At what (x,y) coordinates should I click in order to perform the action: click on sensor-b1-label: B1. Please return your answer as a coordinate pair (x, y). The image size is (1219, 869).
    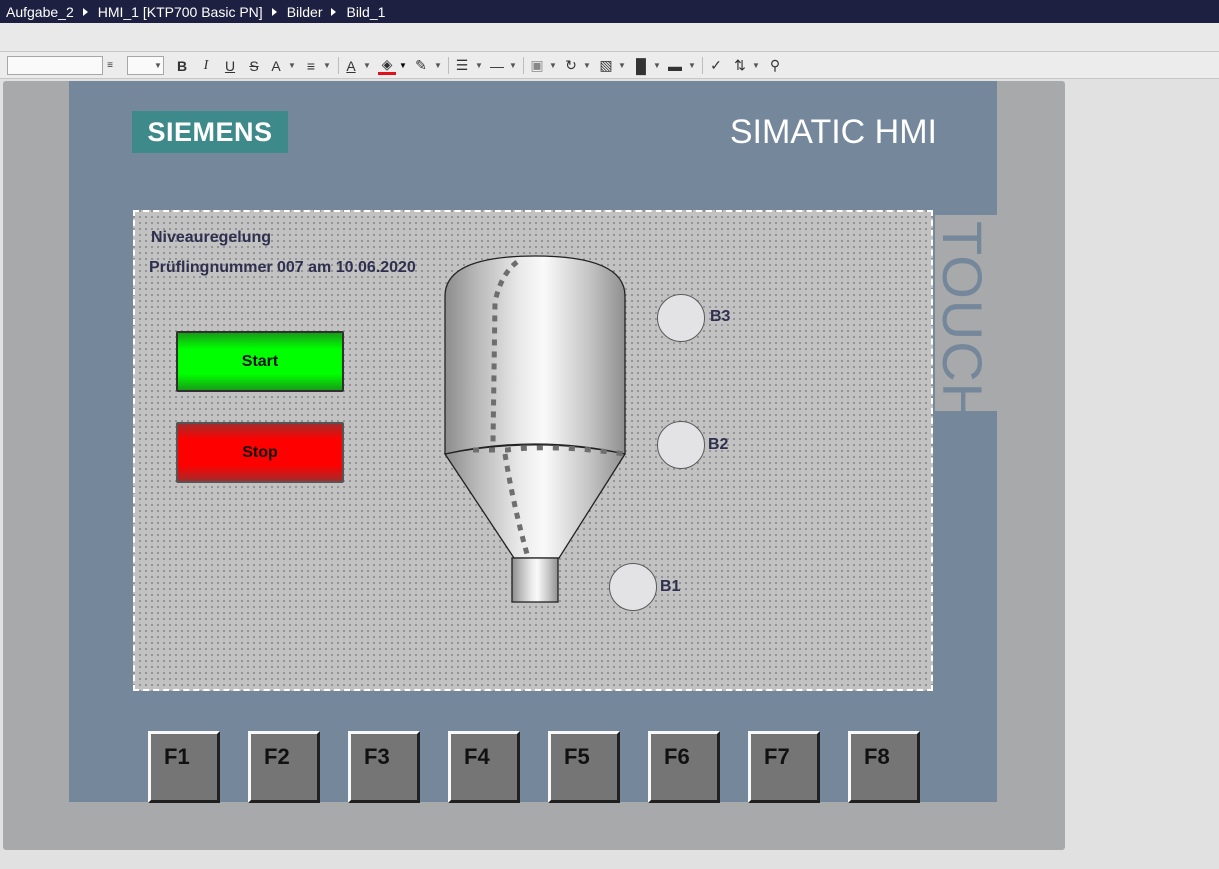
    Looking at the image, I should click on (670, 586).